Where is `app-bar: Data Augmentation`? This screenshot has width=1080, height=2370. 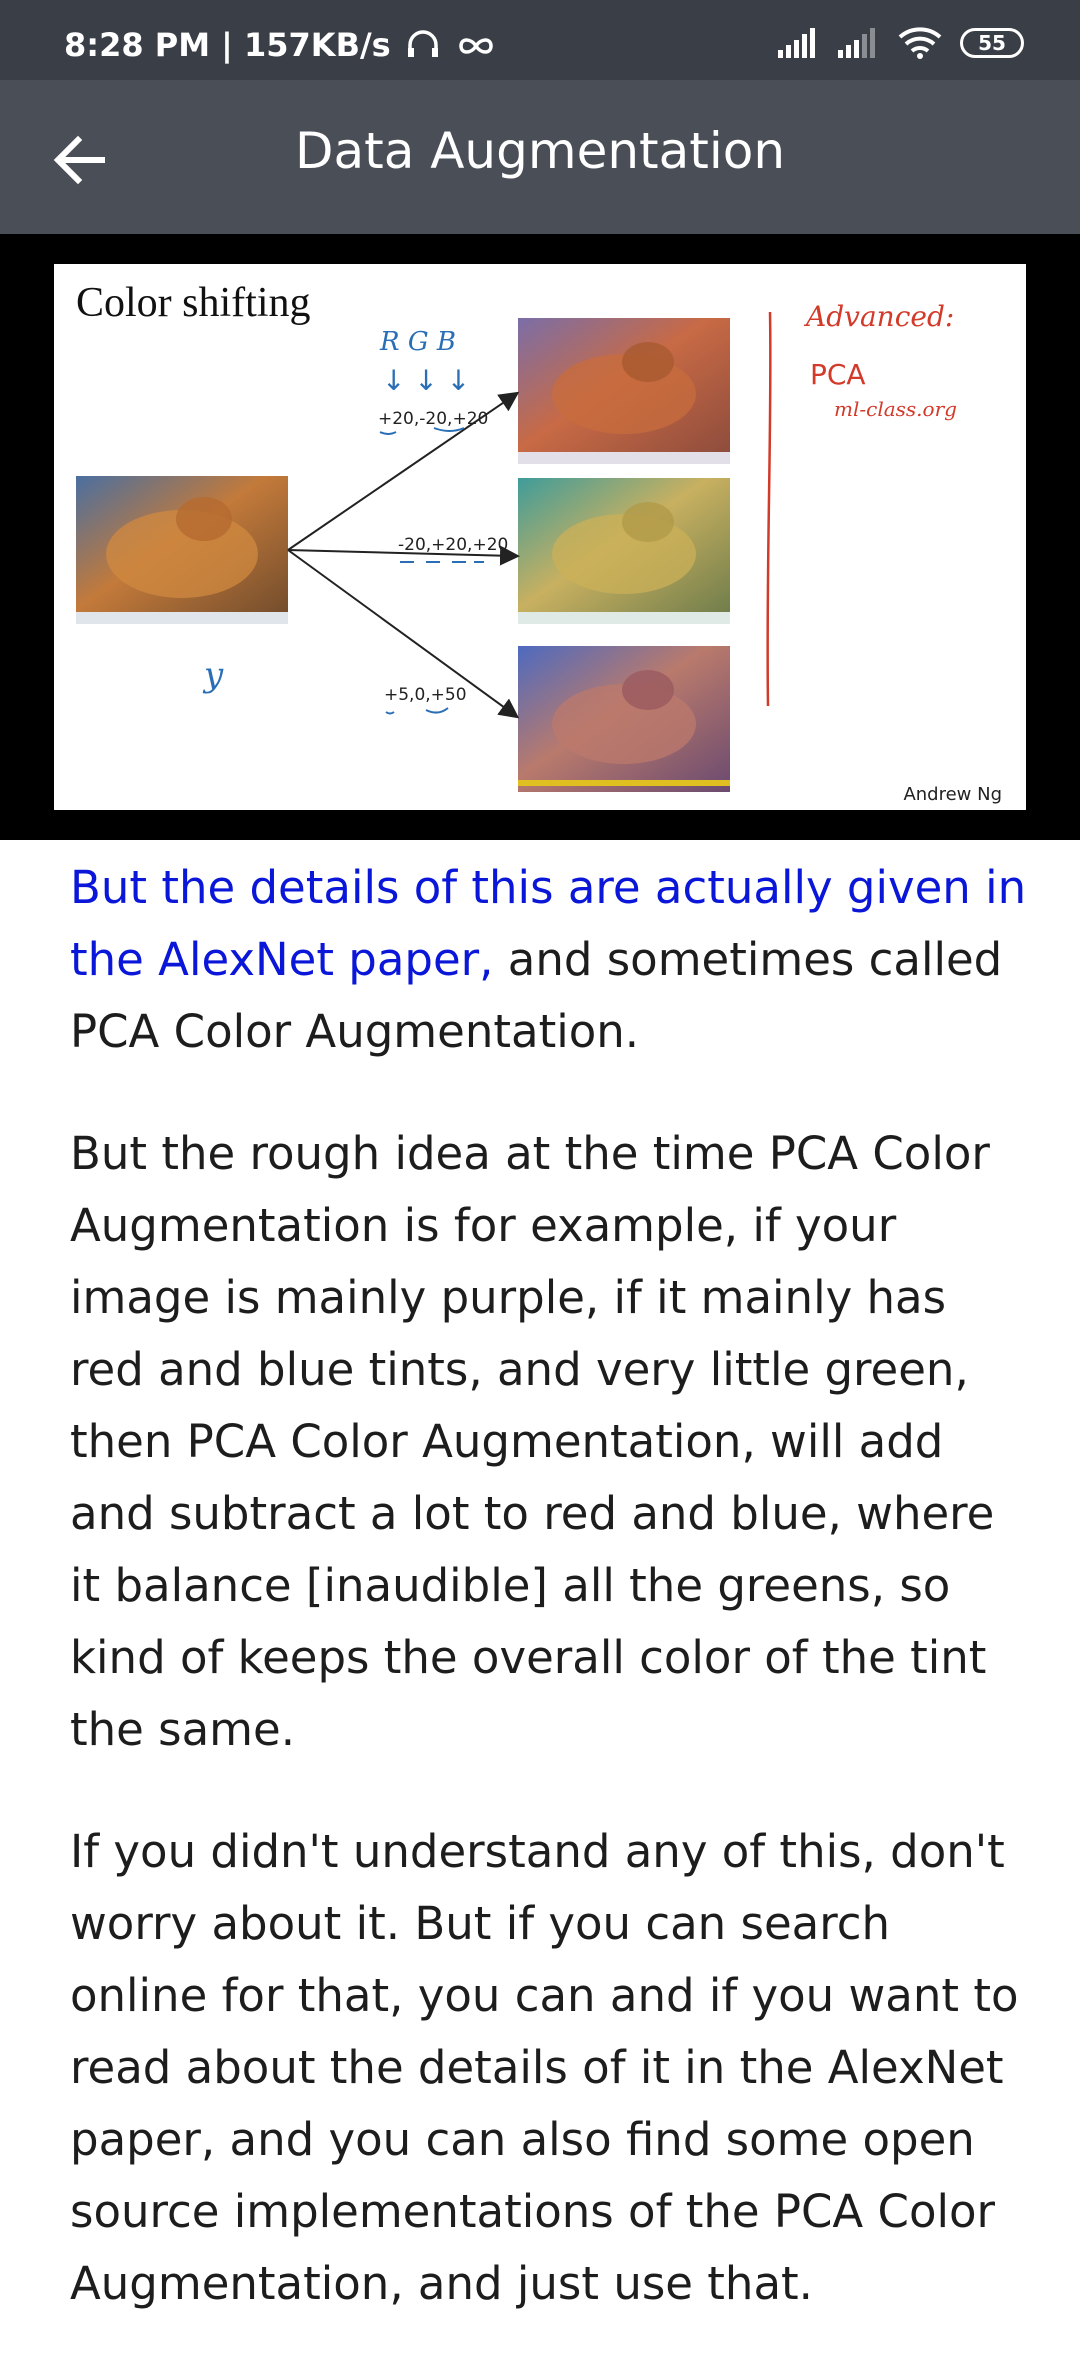 app-bar: Data Augmentation is located at coordinates (540, 157).